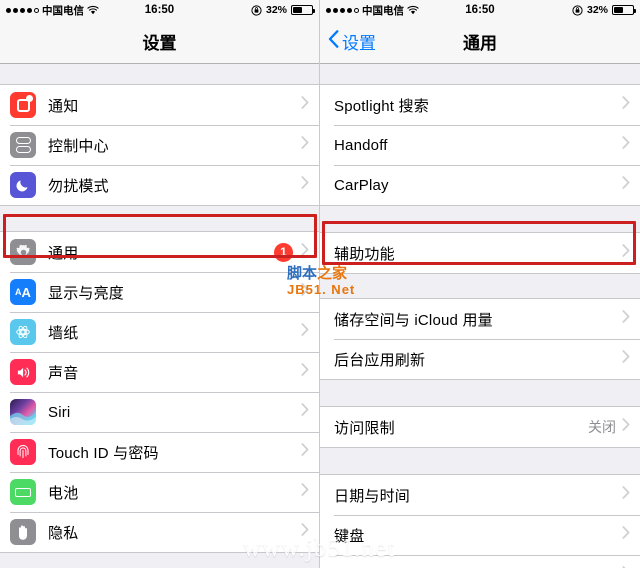  I want to click on display-brightness-icon: AA, so click(23, 292).